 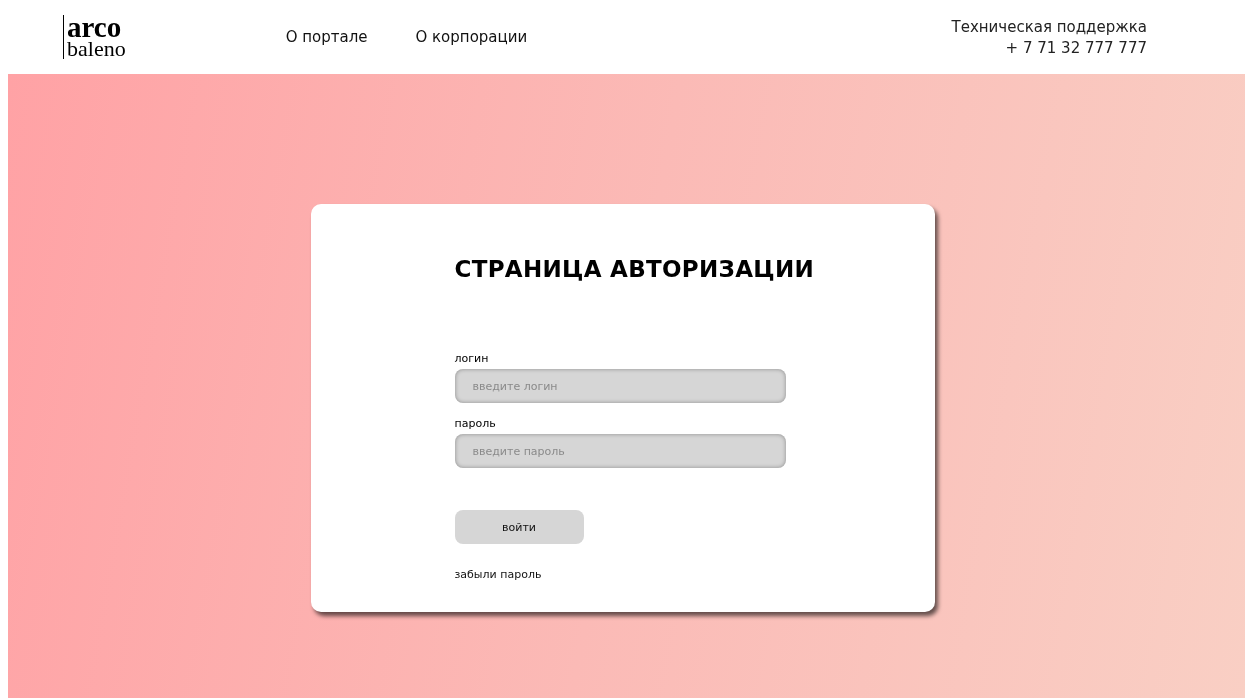 I want to click on forgot-password-link: забыли пароль, so click(x=498, y=574).